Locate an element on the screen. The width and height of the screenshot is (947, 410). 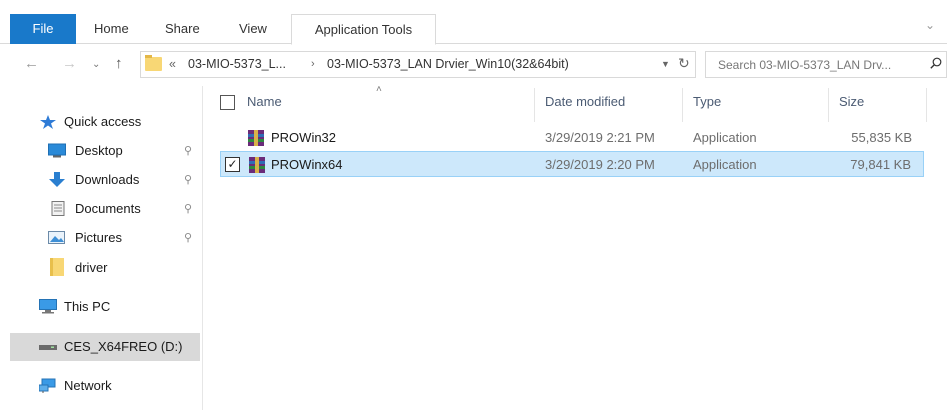
search-icon is located at coordinates (936, 63).